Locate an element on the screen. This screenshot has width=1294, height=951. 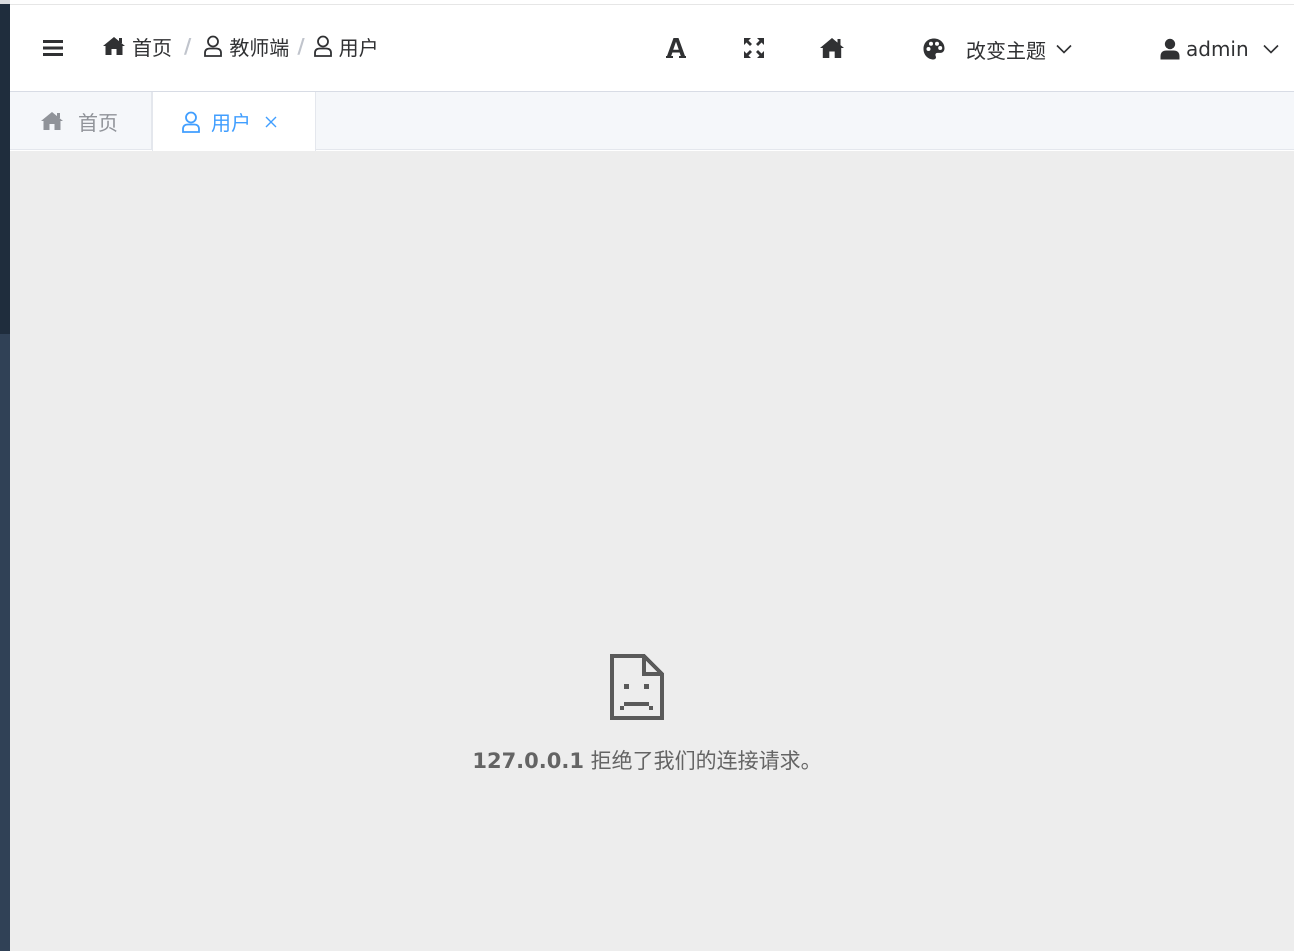
breadcrumb: 首页 / 教师端 / 用户 is located at coordinates (240, 46).